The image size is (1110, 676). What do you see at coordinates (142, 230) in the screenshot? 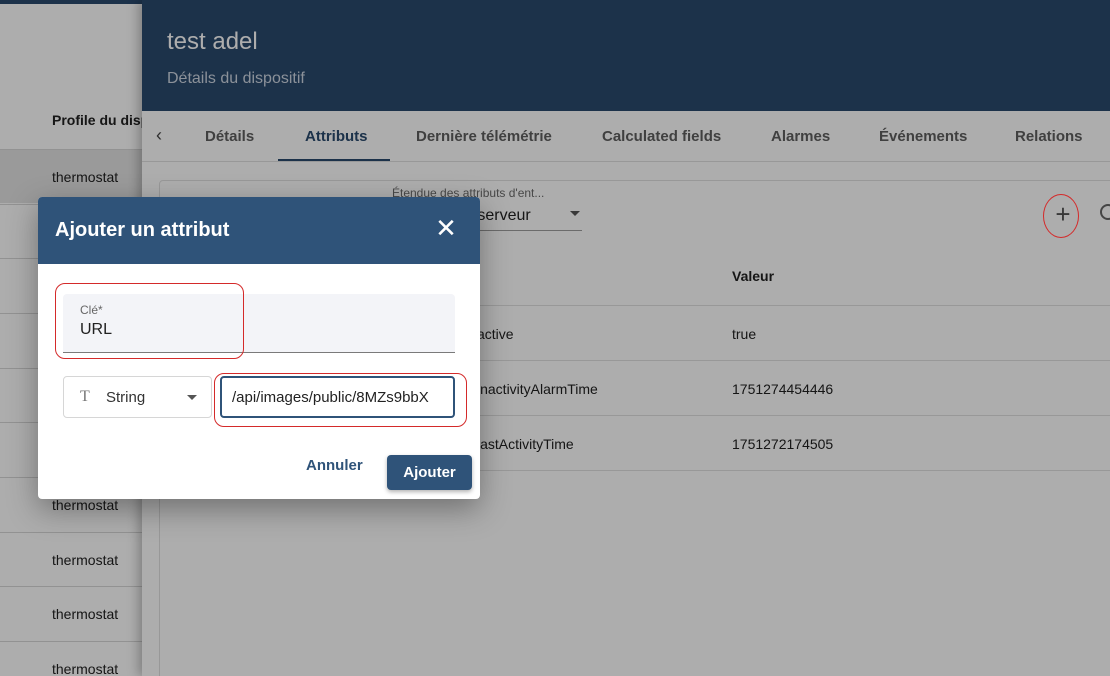
I see `dialog-title: Ajouter un attribut` at bounding box center [142, 230].